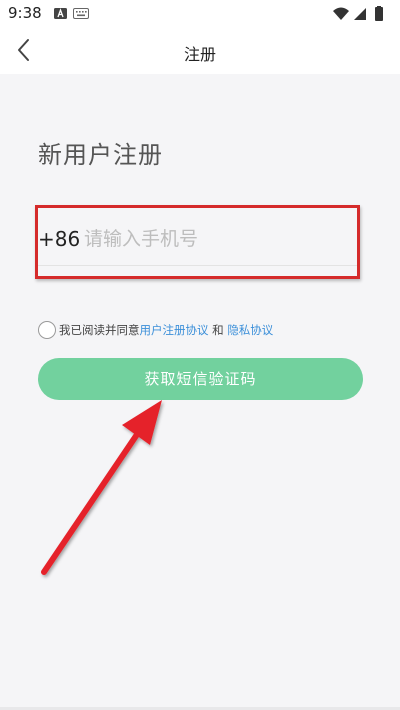  What do you see at coordinates (99, 330) in the screenshot?
I see `agreement-prefix: 我已阅读并同意` at bounding box center [99, 330].